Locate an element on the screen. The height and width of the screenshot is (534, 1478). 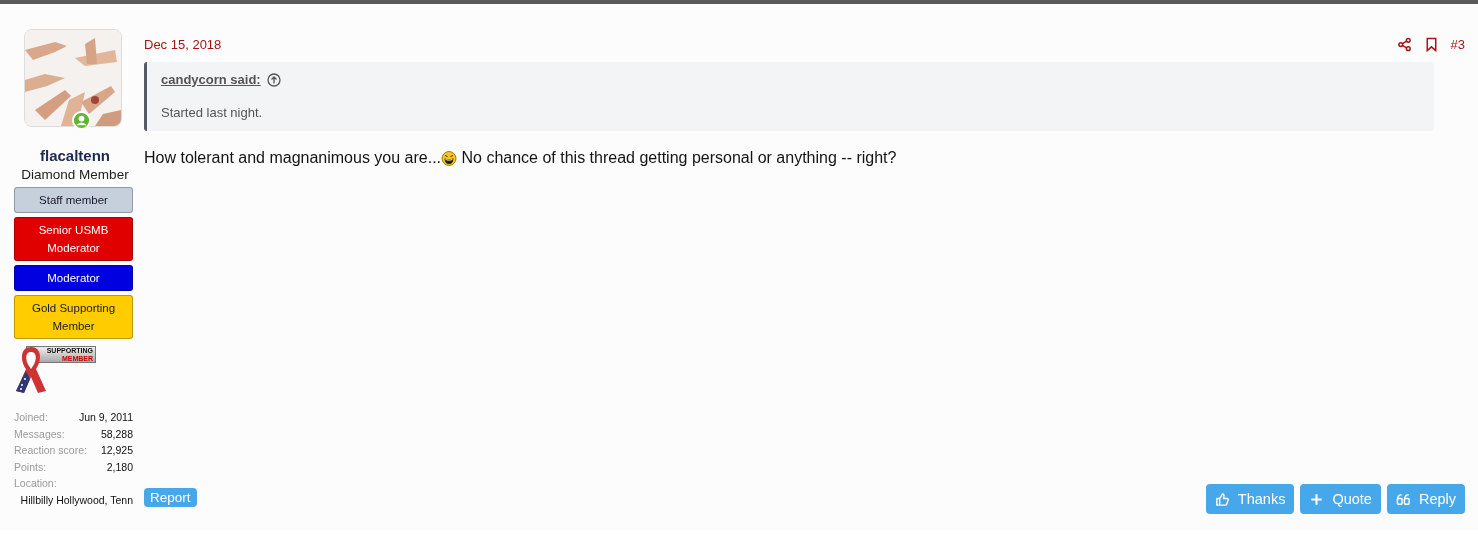
stat-value: Jun 9, 2011 is located at coordinates (105, 417).